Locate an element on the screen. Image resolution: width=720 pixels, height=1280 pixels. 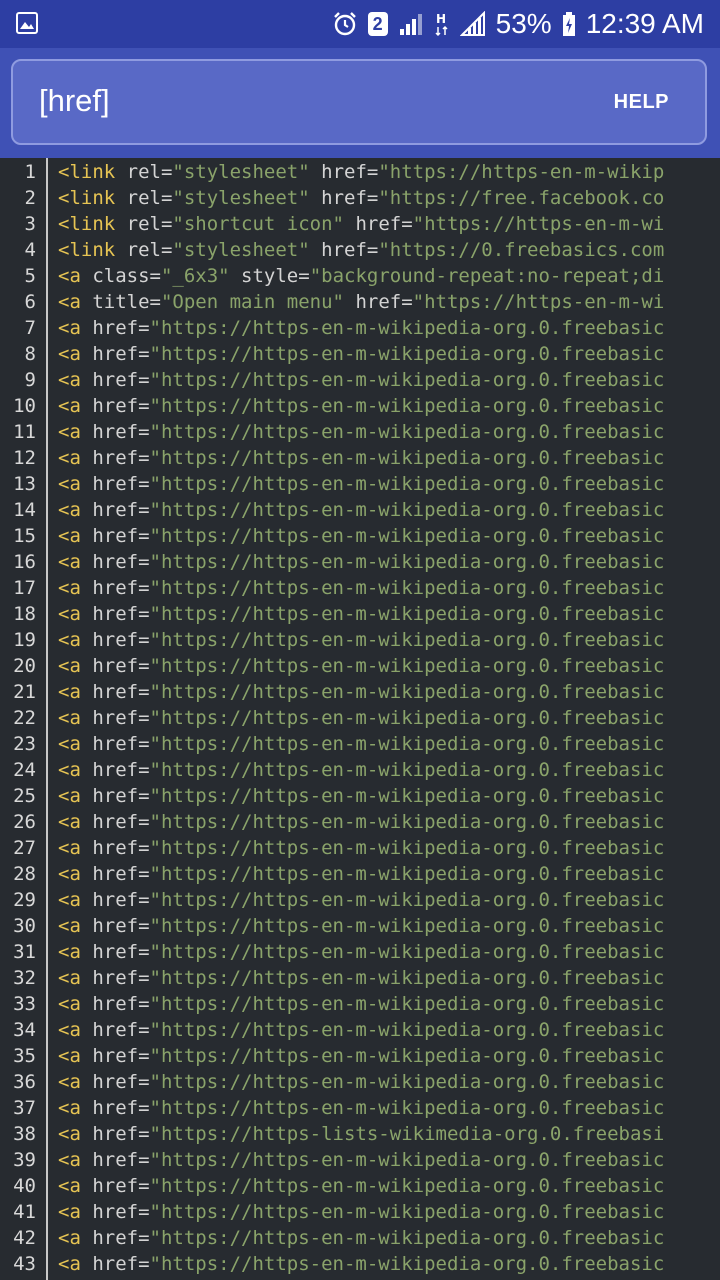
line-number: 42 is located at coordinates (24, 1238).